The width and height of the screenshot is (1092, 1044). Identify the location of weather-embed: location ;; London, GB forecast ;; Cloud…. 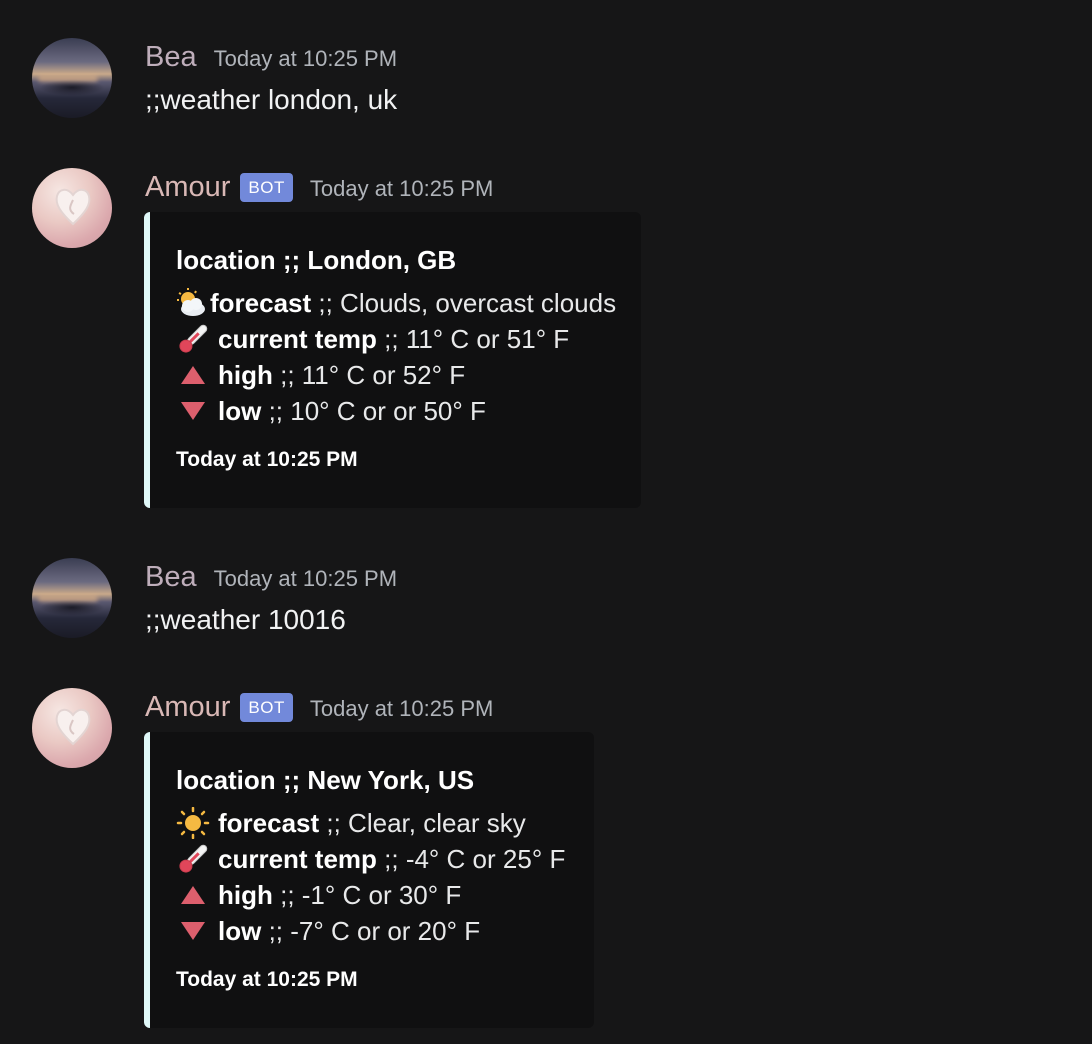
(392, 360).